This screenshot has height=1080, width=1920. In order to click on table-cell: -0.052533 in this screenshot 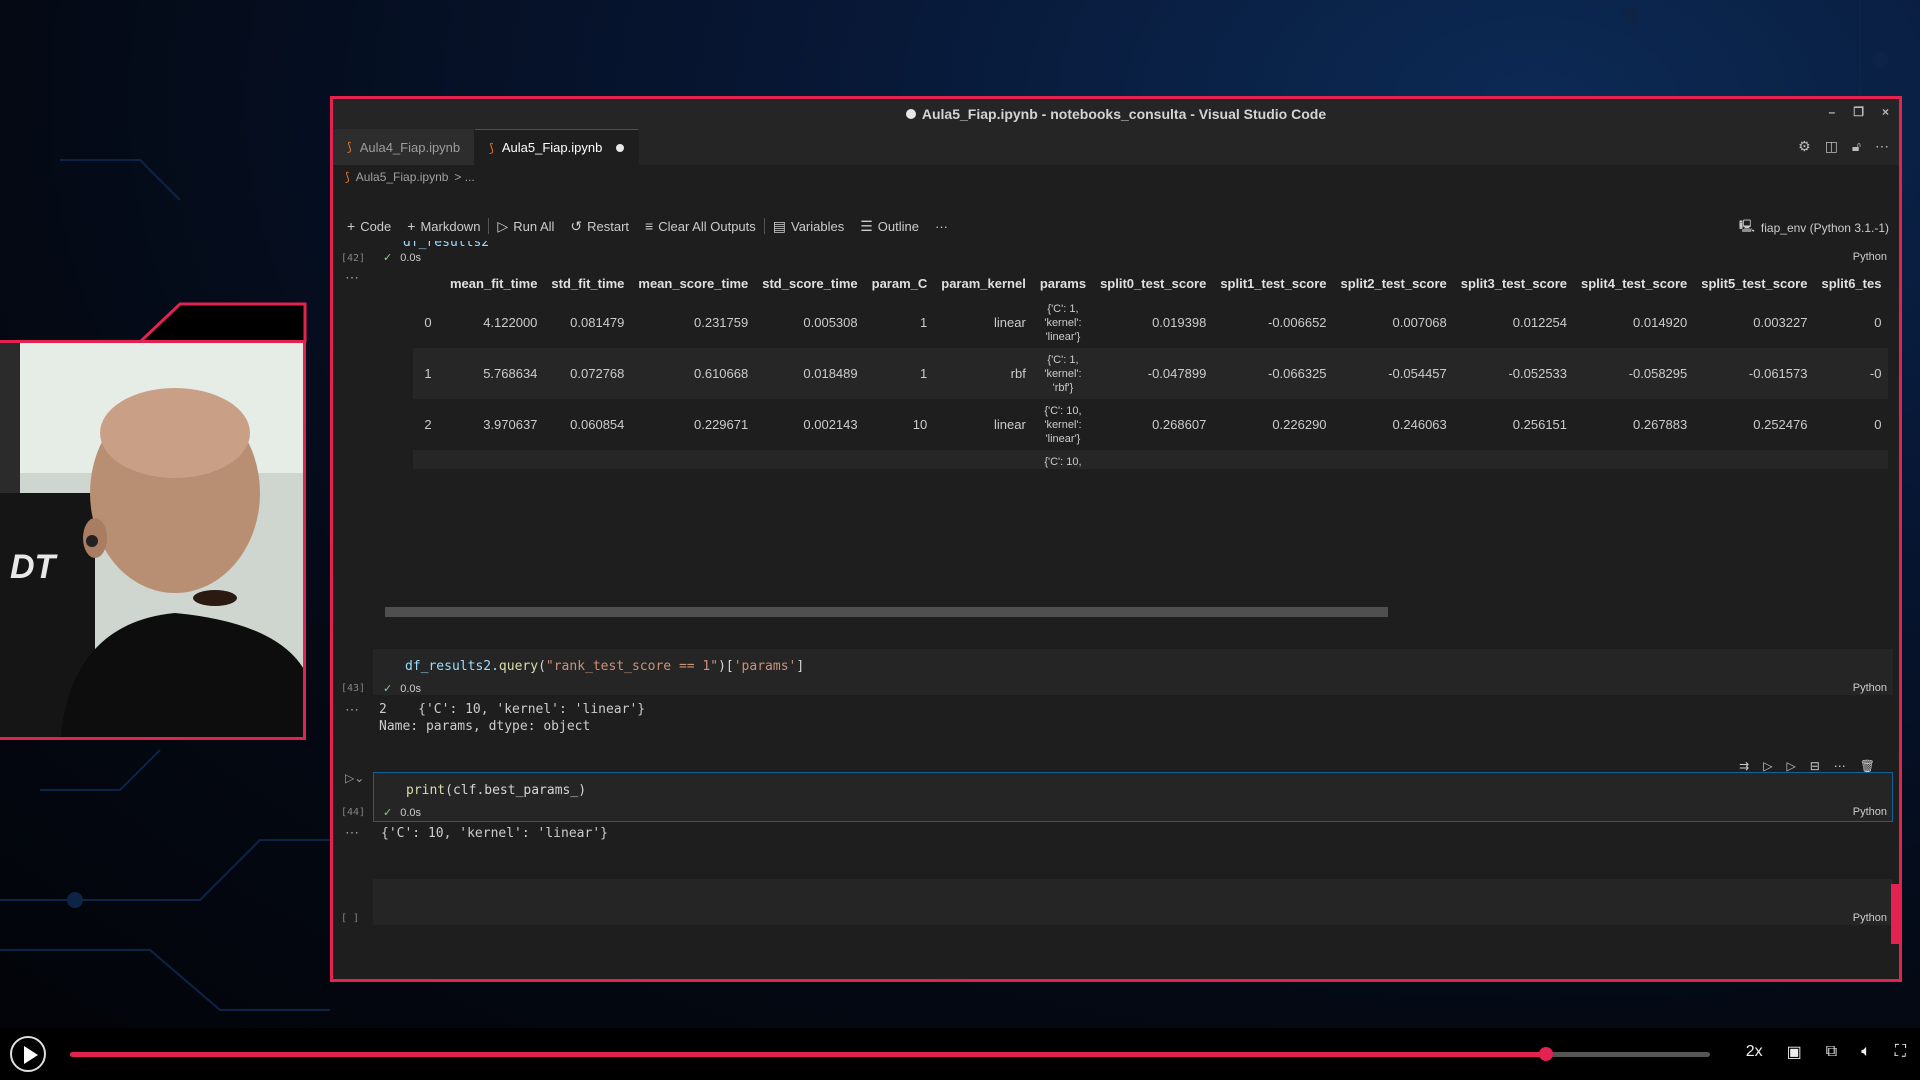, I will do `click(1514, 373)`.